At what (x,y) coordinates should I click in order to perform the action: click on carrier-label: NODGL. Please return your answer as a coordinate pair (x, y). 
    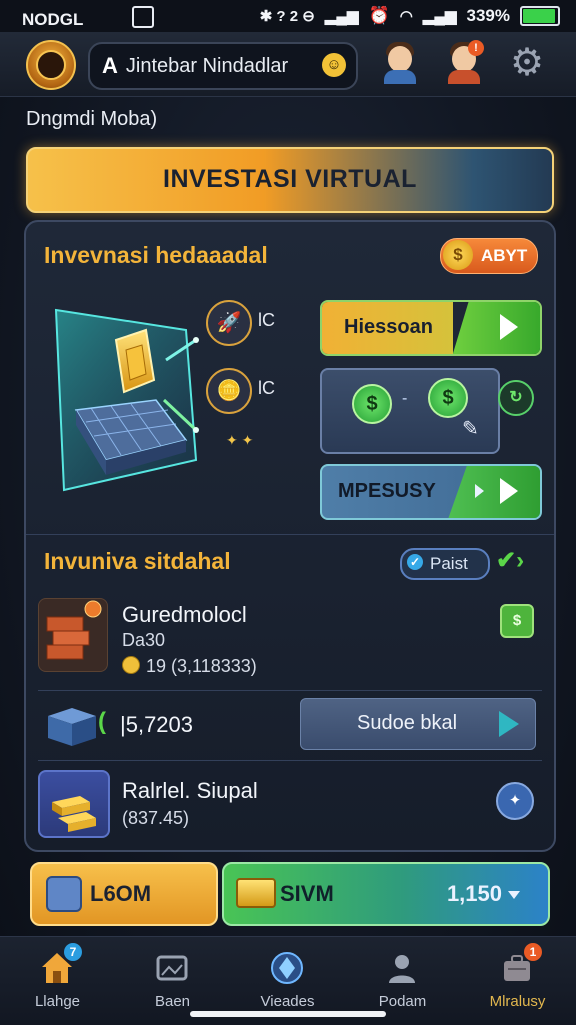
    Looking at the image, I should click on (88, 18).